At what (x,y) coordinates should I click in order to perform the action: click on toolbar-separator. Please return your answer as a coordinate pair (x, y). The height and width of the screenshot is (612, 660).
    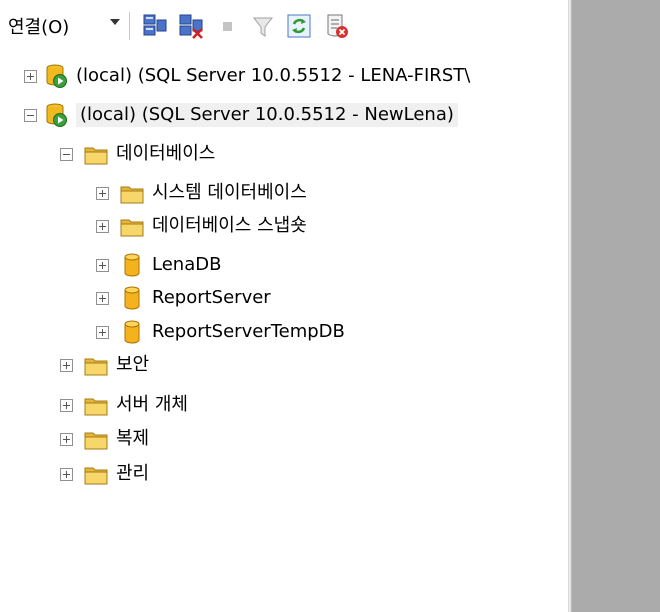
    Looking at the image, I should click on (129, 26).